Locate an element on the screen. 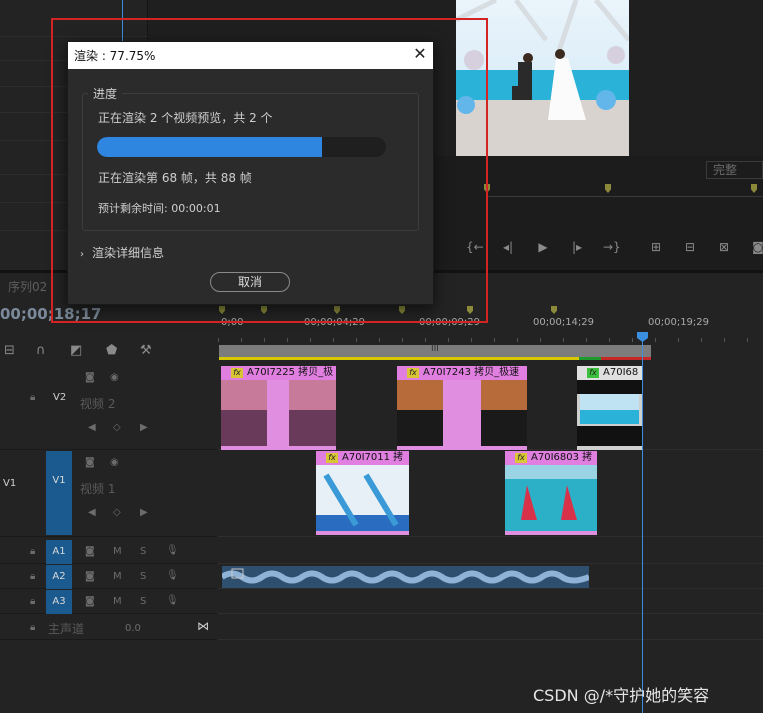 Image resolution: width=763 pixels, height=713 pixels. step-back-icon: ◂| is located at coordinates (508, 247).